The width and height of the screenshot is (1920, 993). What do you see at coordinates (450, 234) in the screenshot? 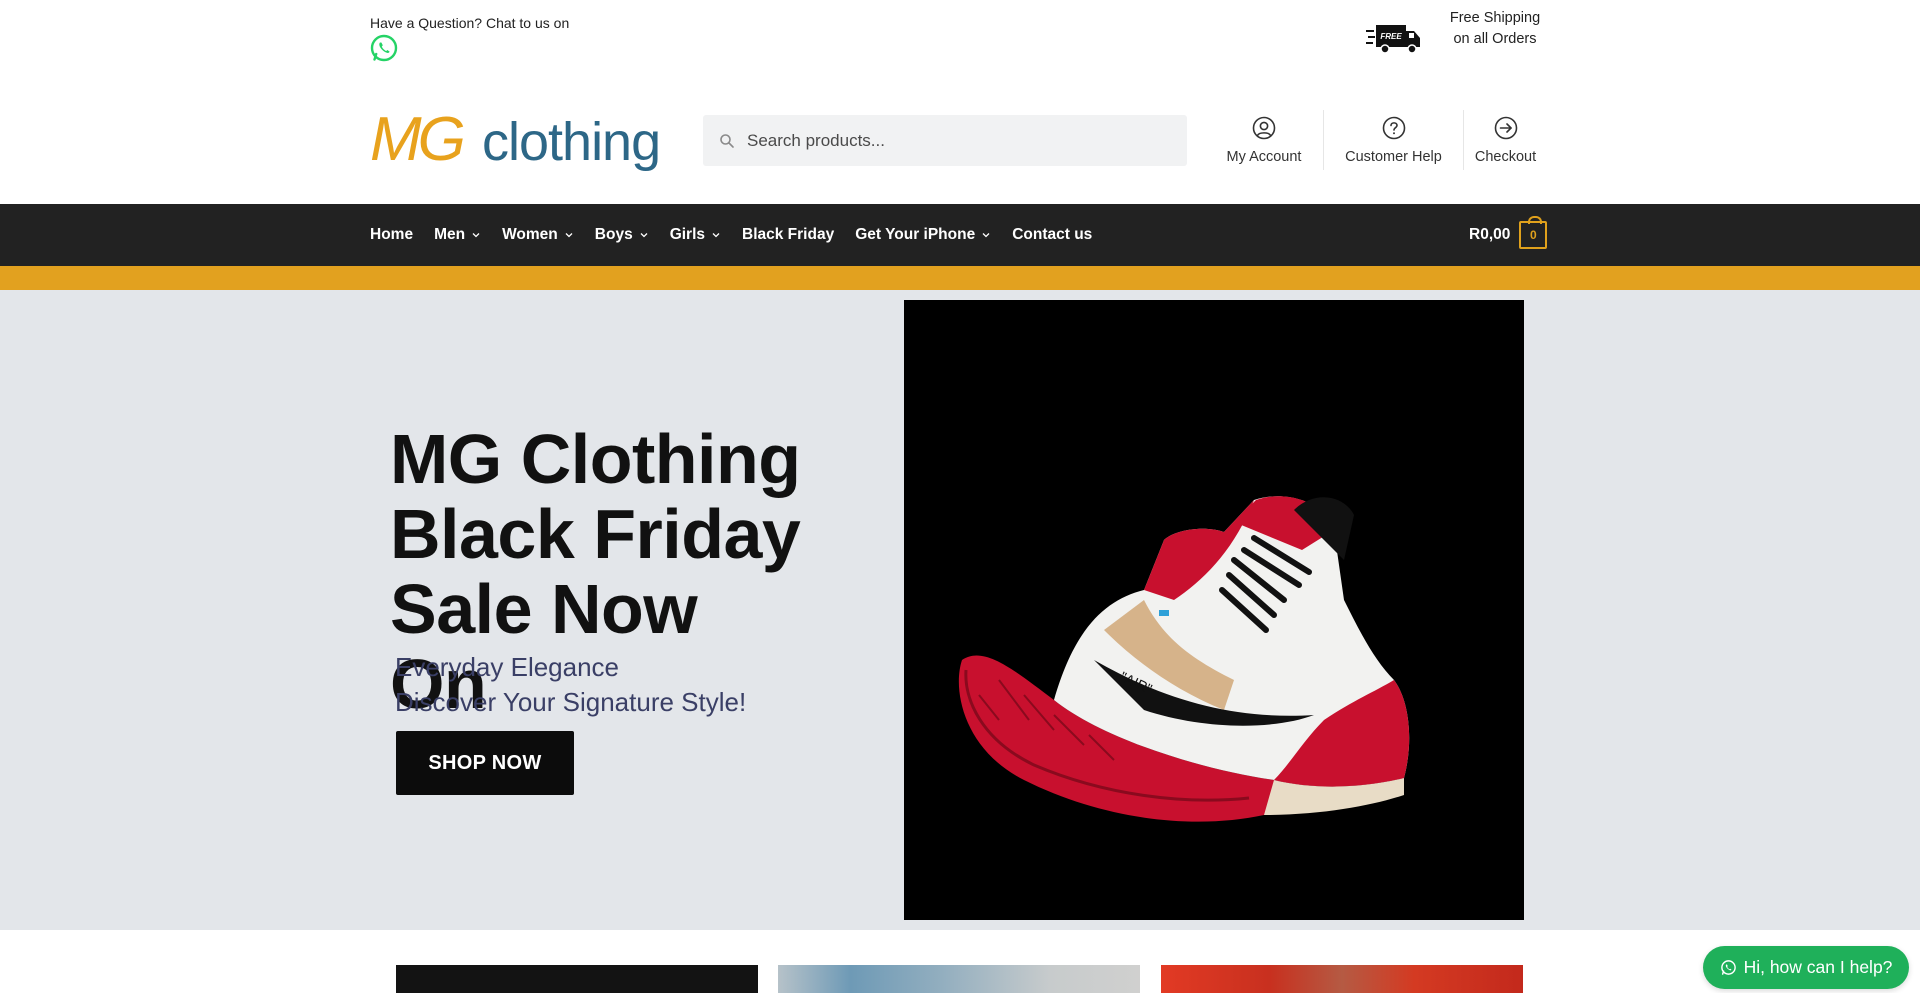
I see `nav-label: Men` at bounding box center [450, 234].